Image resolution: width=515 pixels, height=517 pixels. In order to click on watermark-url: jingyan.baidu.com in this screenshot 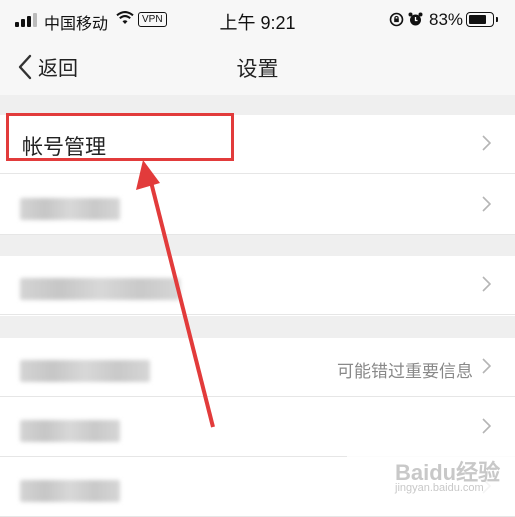, I will do `click(439, 488)`.